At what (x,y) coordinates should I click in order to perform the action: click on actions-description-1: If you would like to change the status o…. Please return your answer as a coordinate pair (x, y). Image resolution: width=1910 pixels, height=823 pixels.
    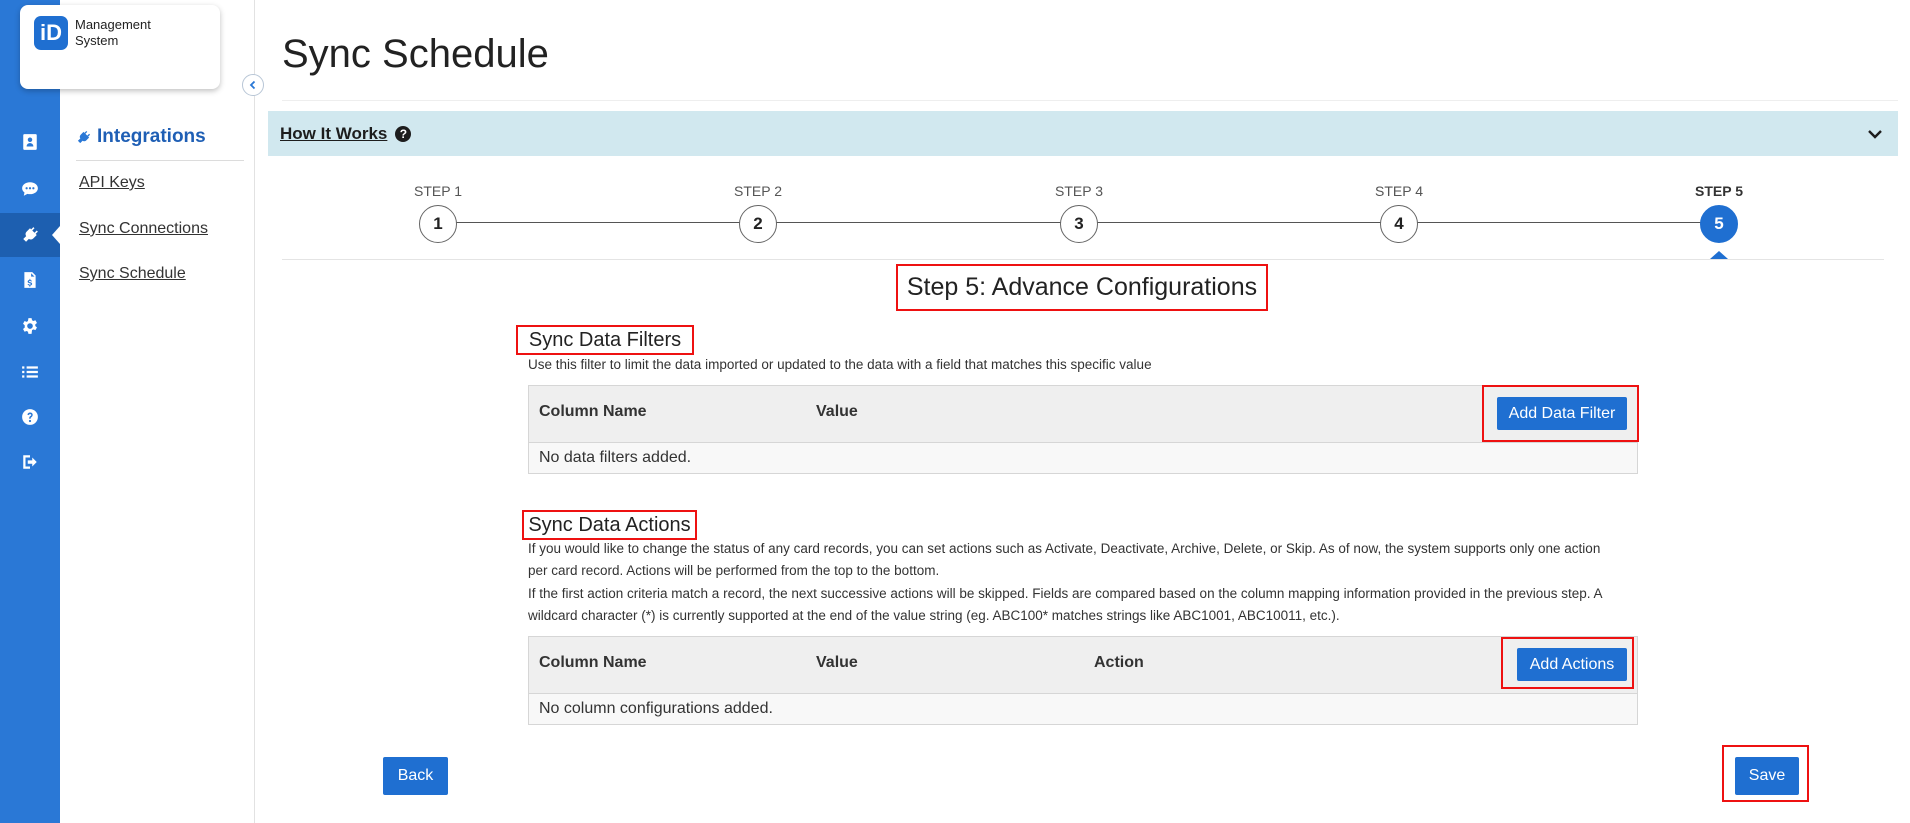
    Looking at the image, I should click on (1064, 559).